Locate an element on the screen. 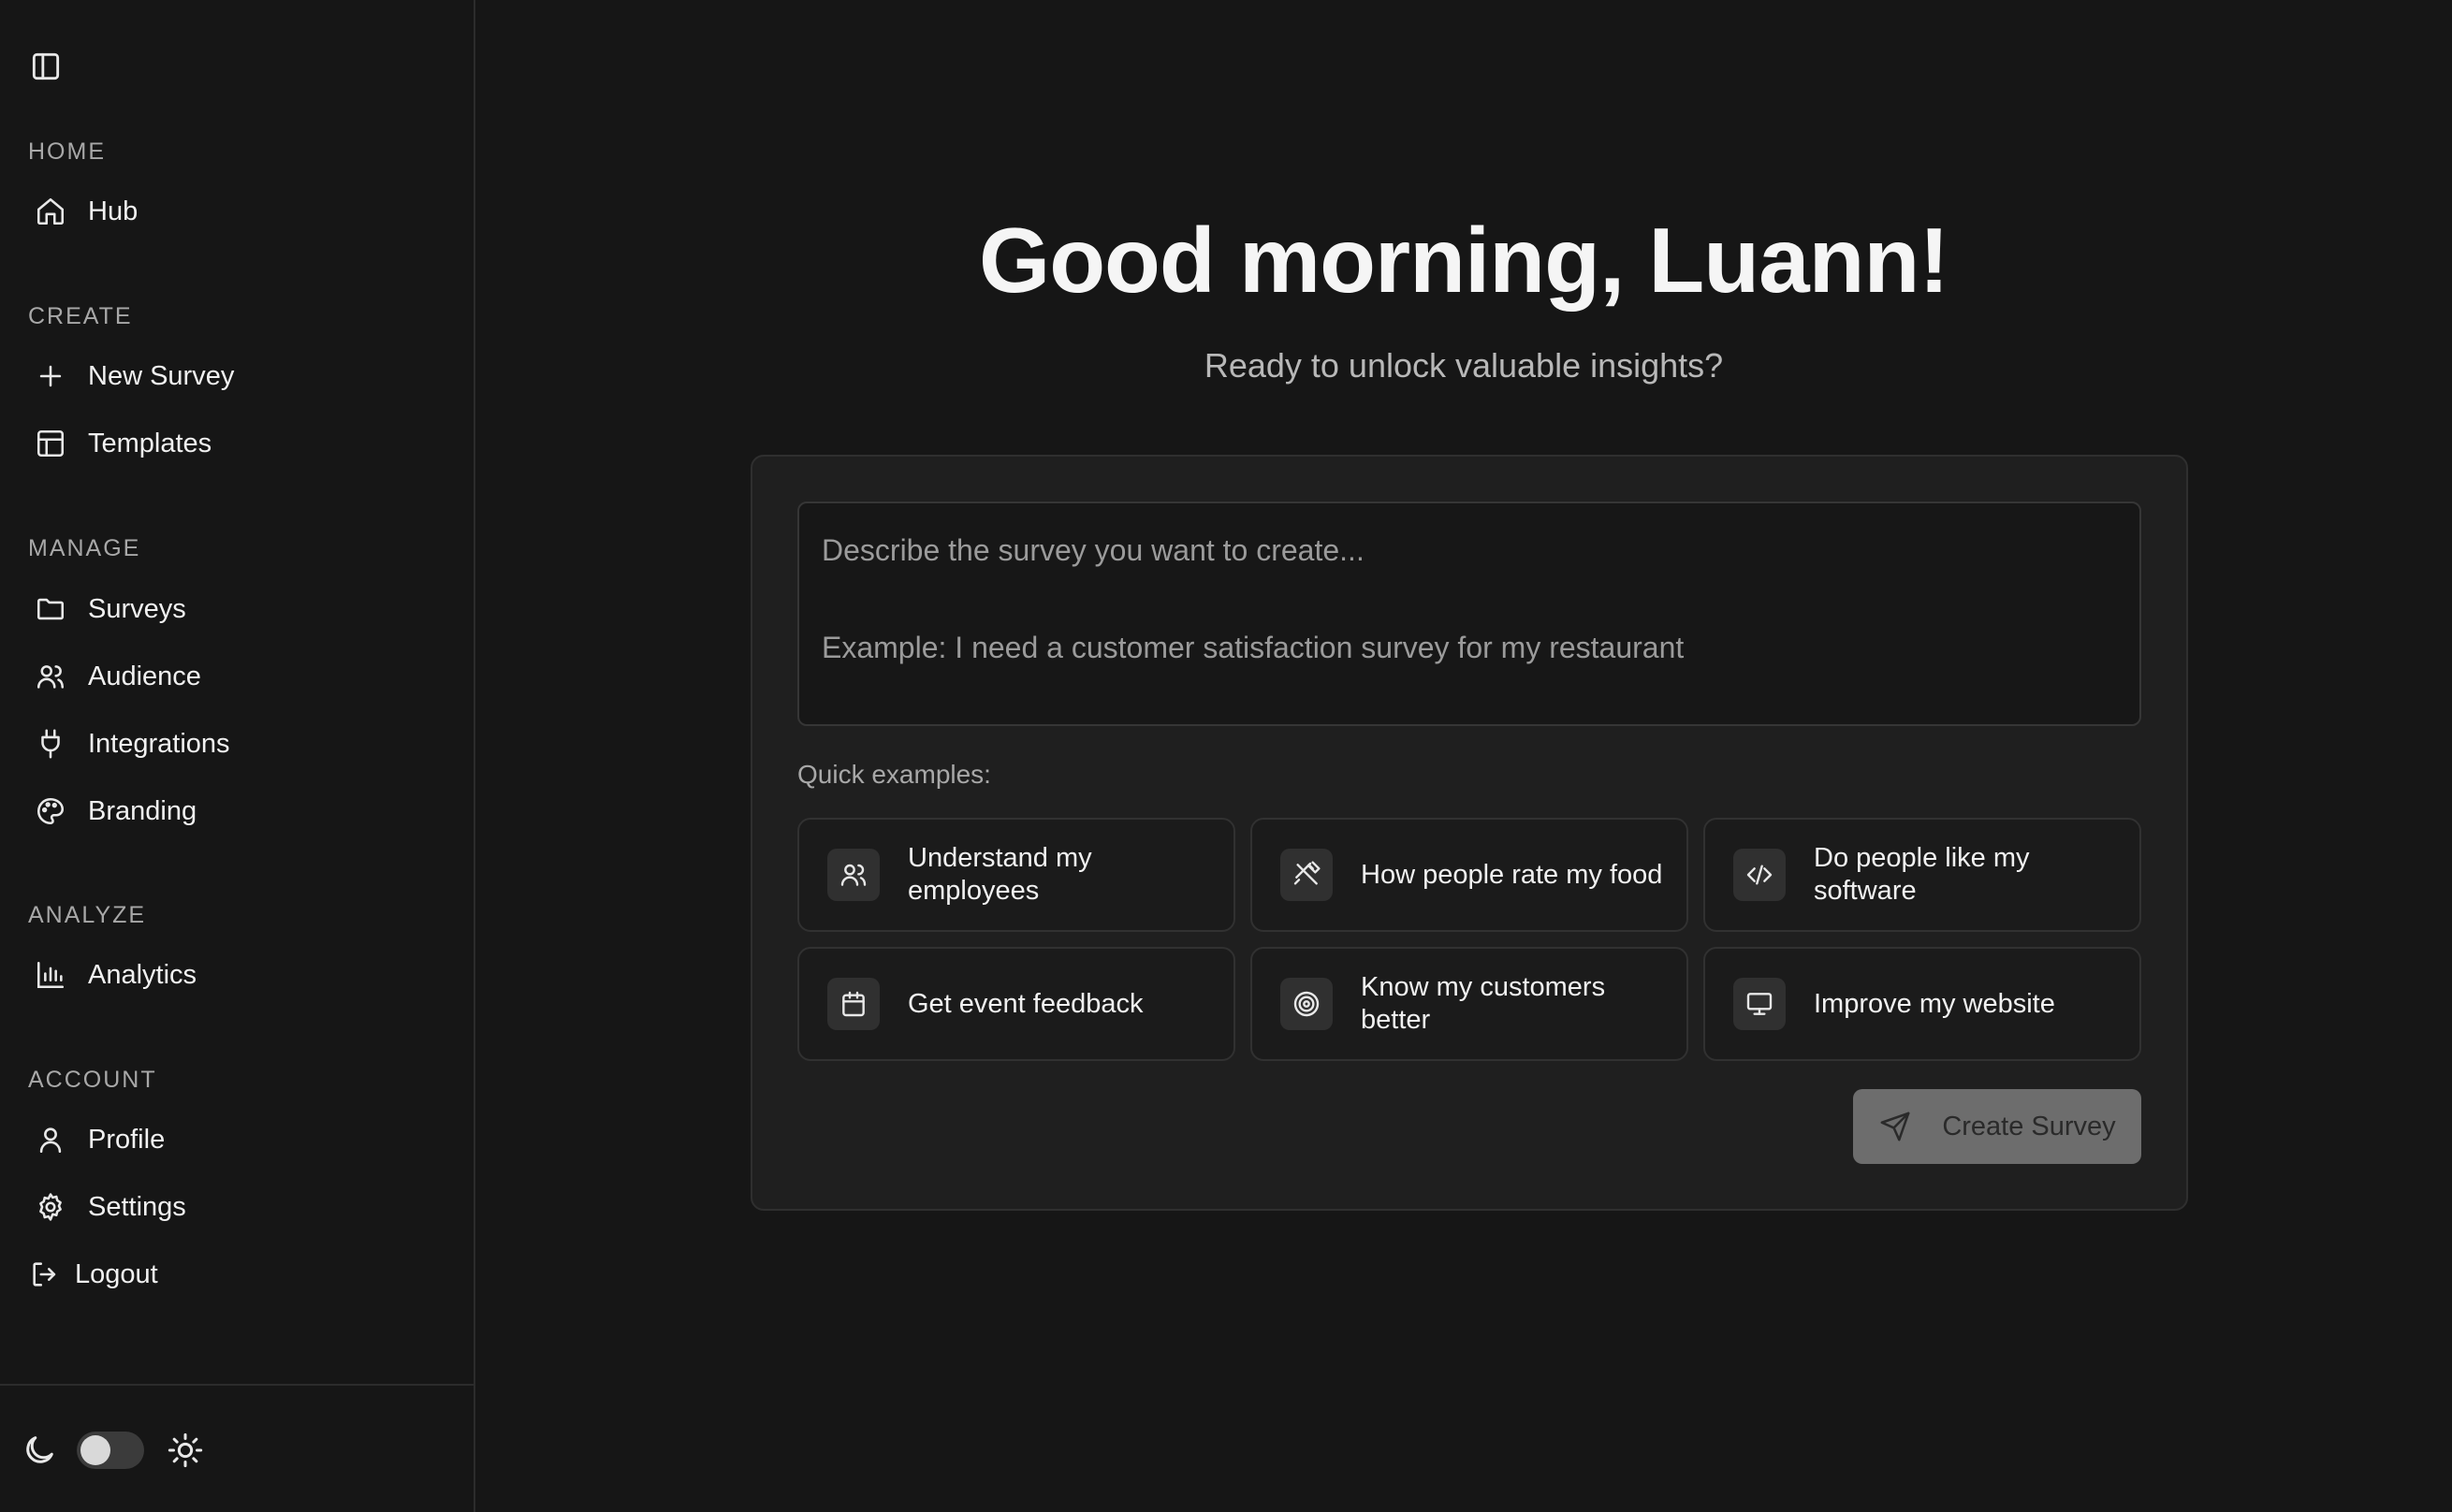 The height and width of the screenshot is (1512, 2452). sidebar-item-label: Templates is located at coordinates (150, 443).